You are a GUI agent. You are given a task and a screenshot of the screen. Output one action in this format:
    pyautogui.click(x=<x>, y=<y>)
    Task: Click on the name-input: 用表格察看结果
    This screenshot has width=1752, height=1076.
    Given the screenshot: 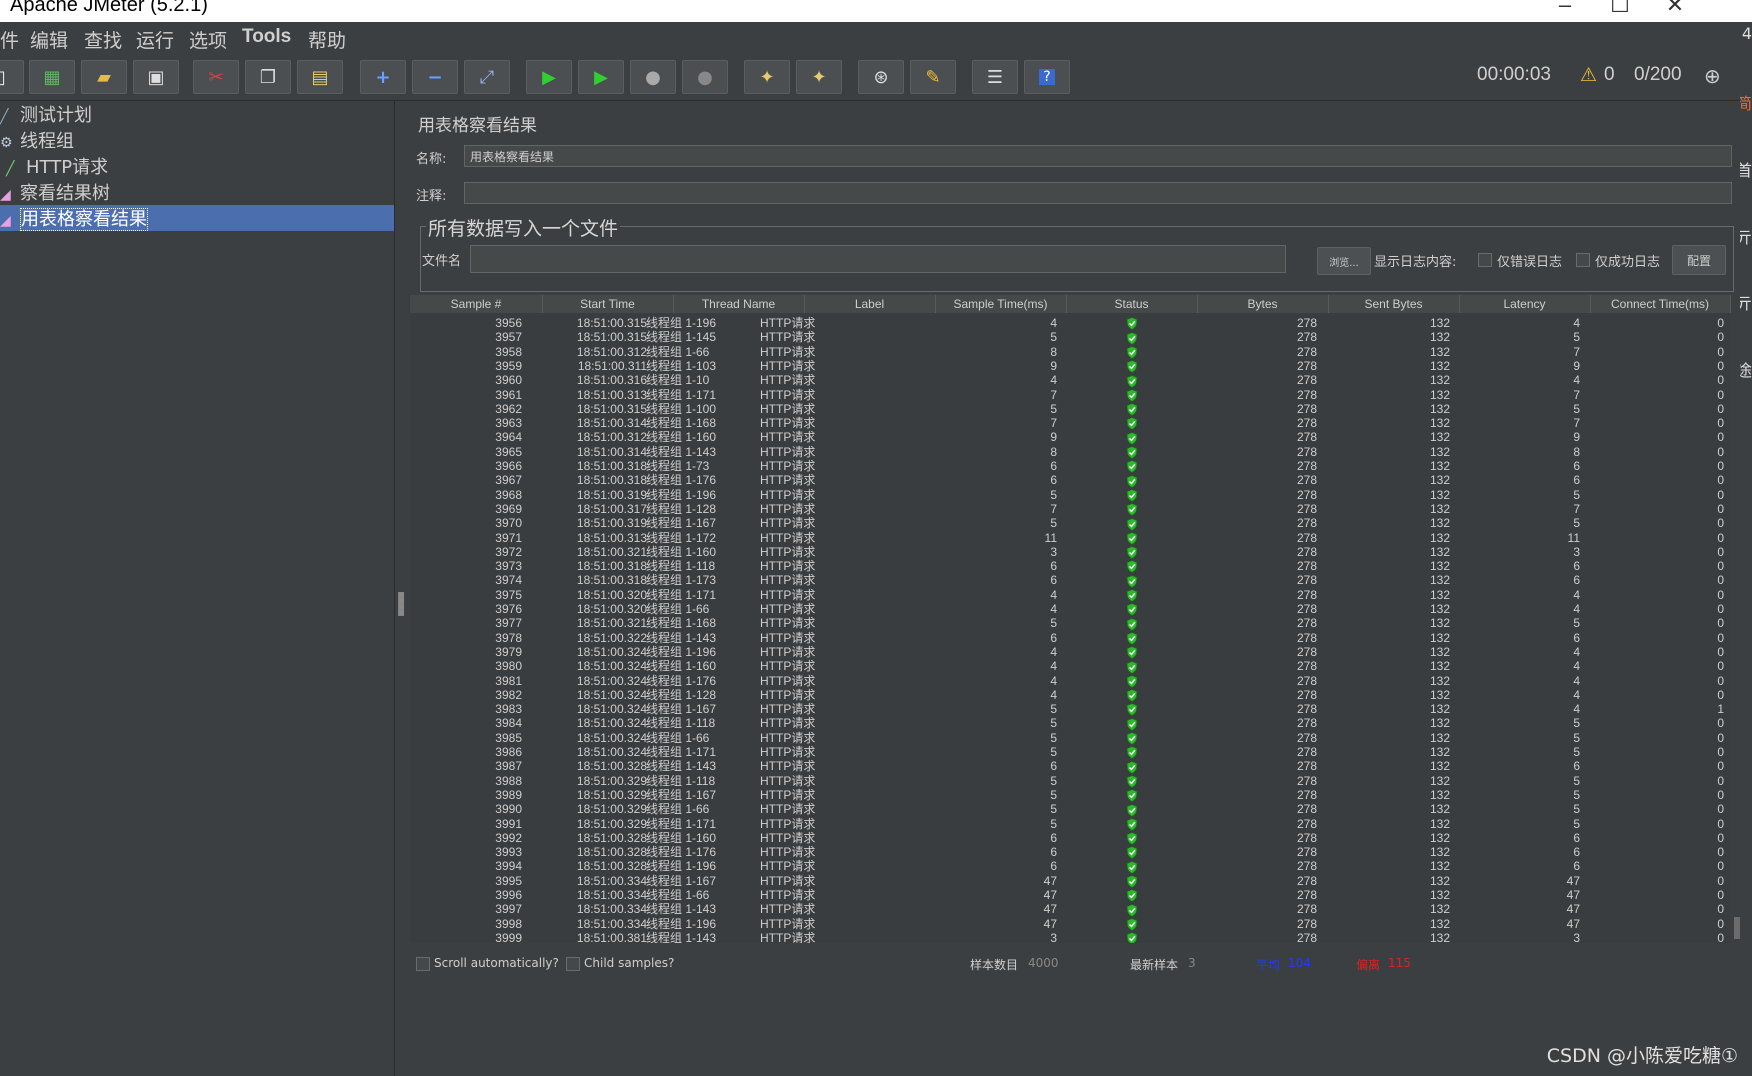 What is the action you would take?
    pyautogui.click(x=1098, y=156)
    